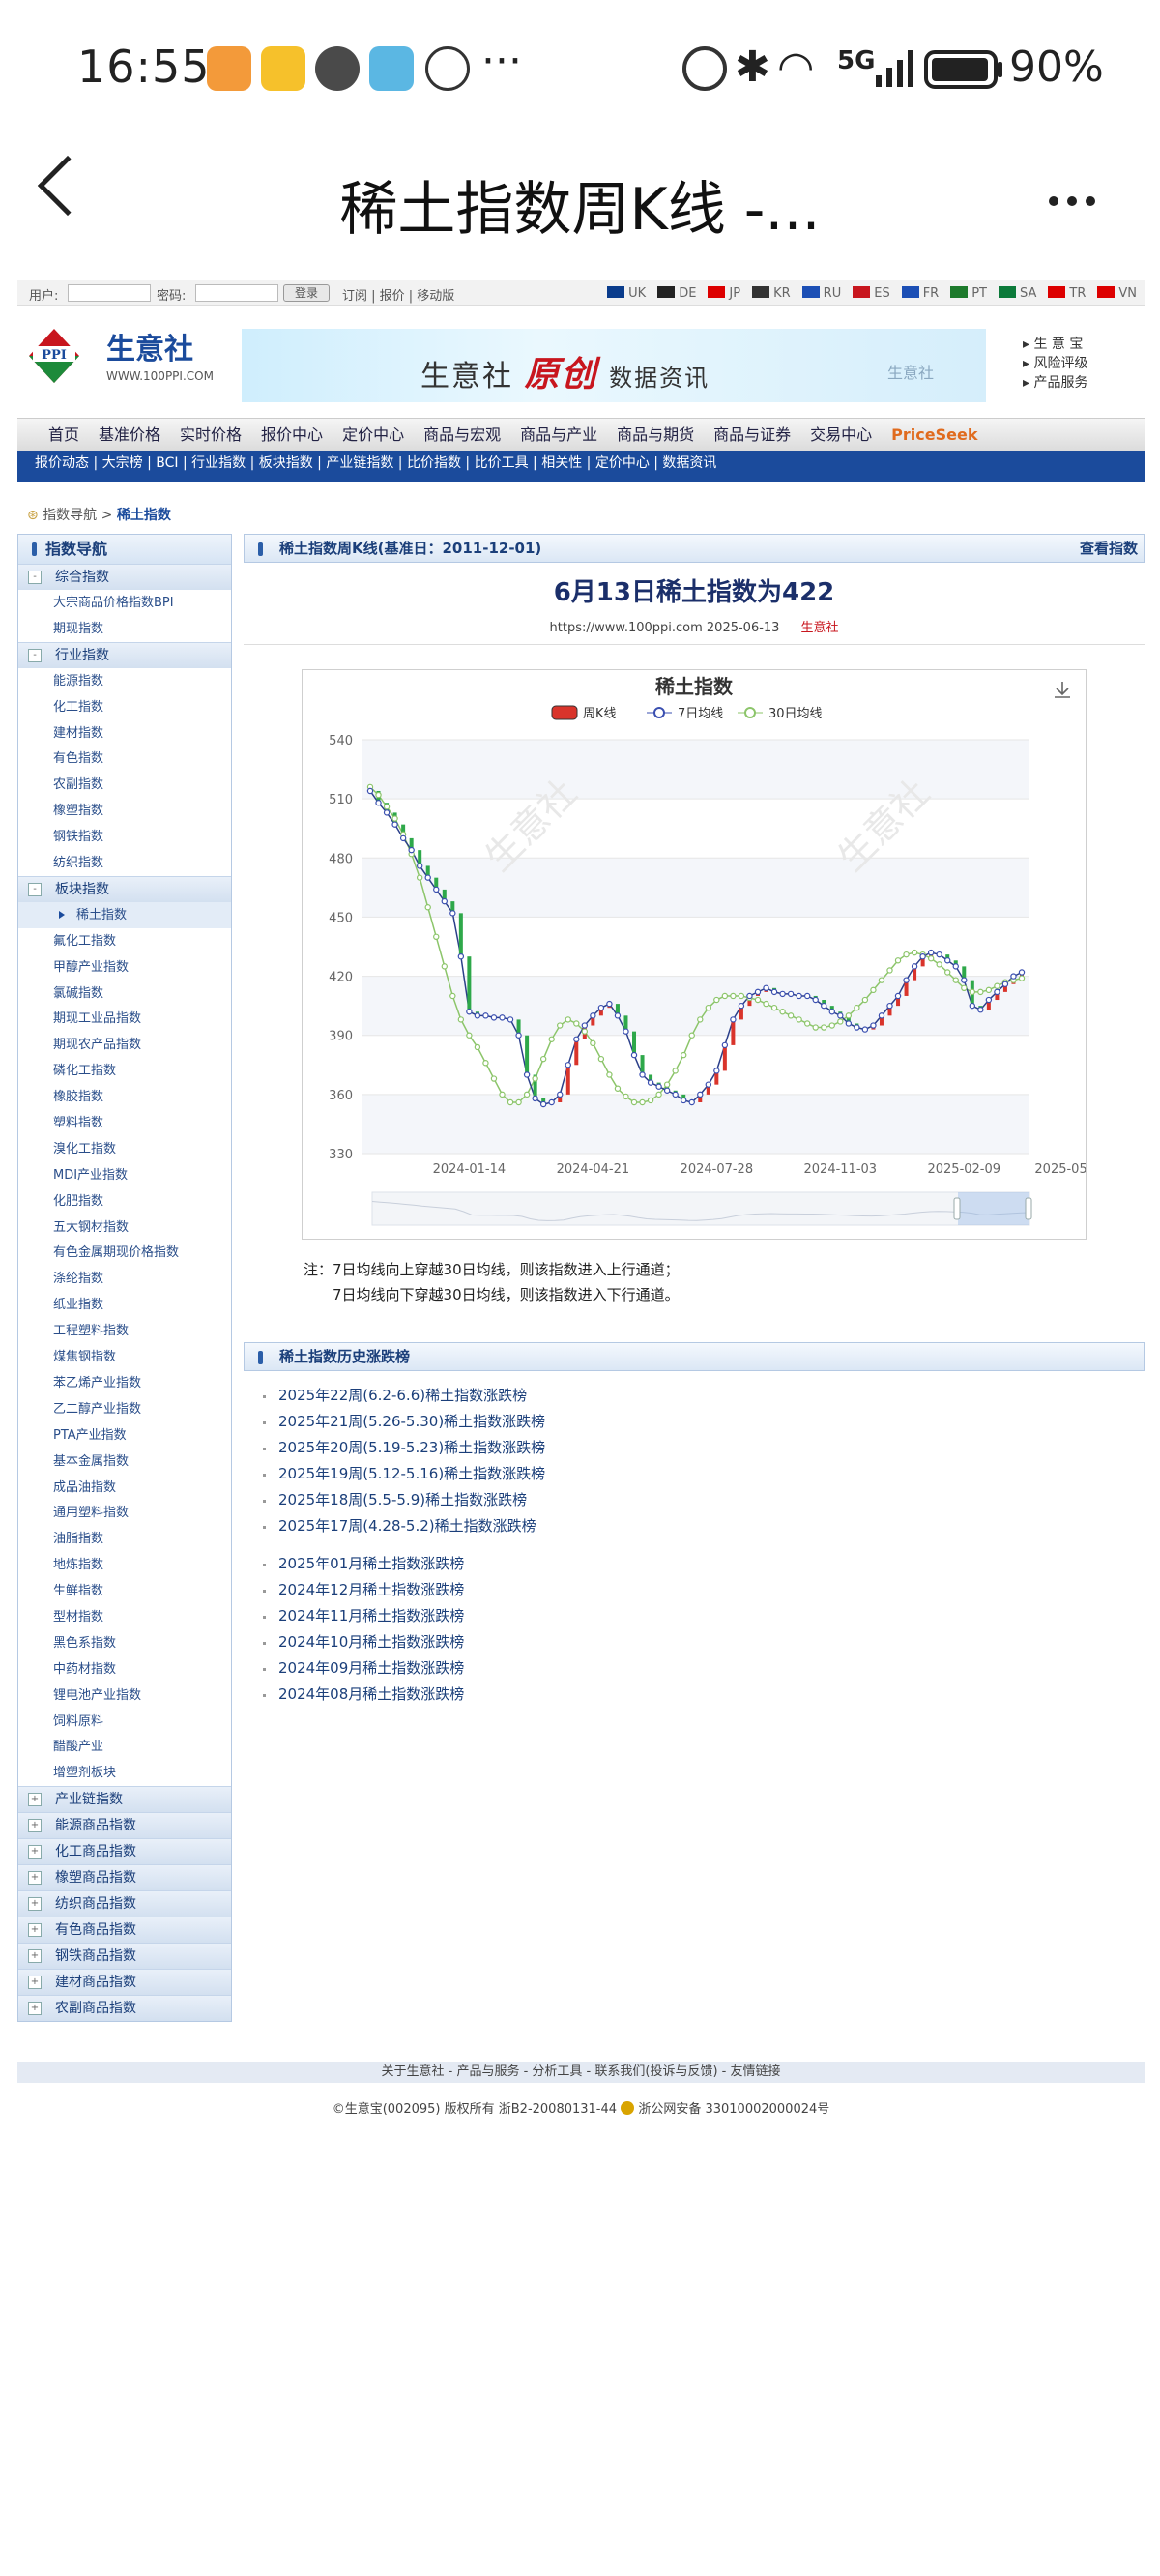  I want to click on sidebar-item: 磷化工指数, so click(125, 1071).